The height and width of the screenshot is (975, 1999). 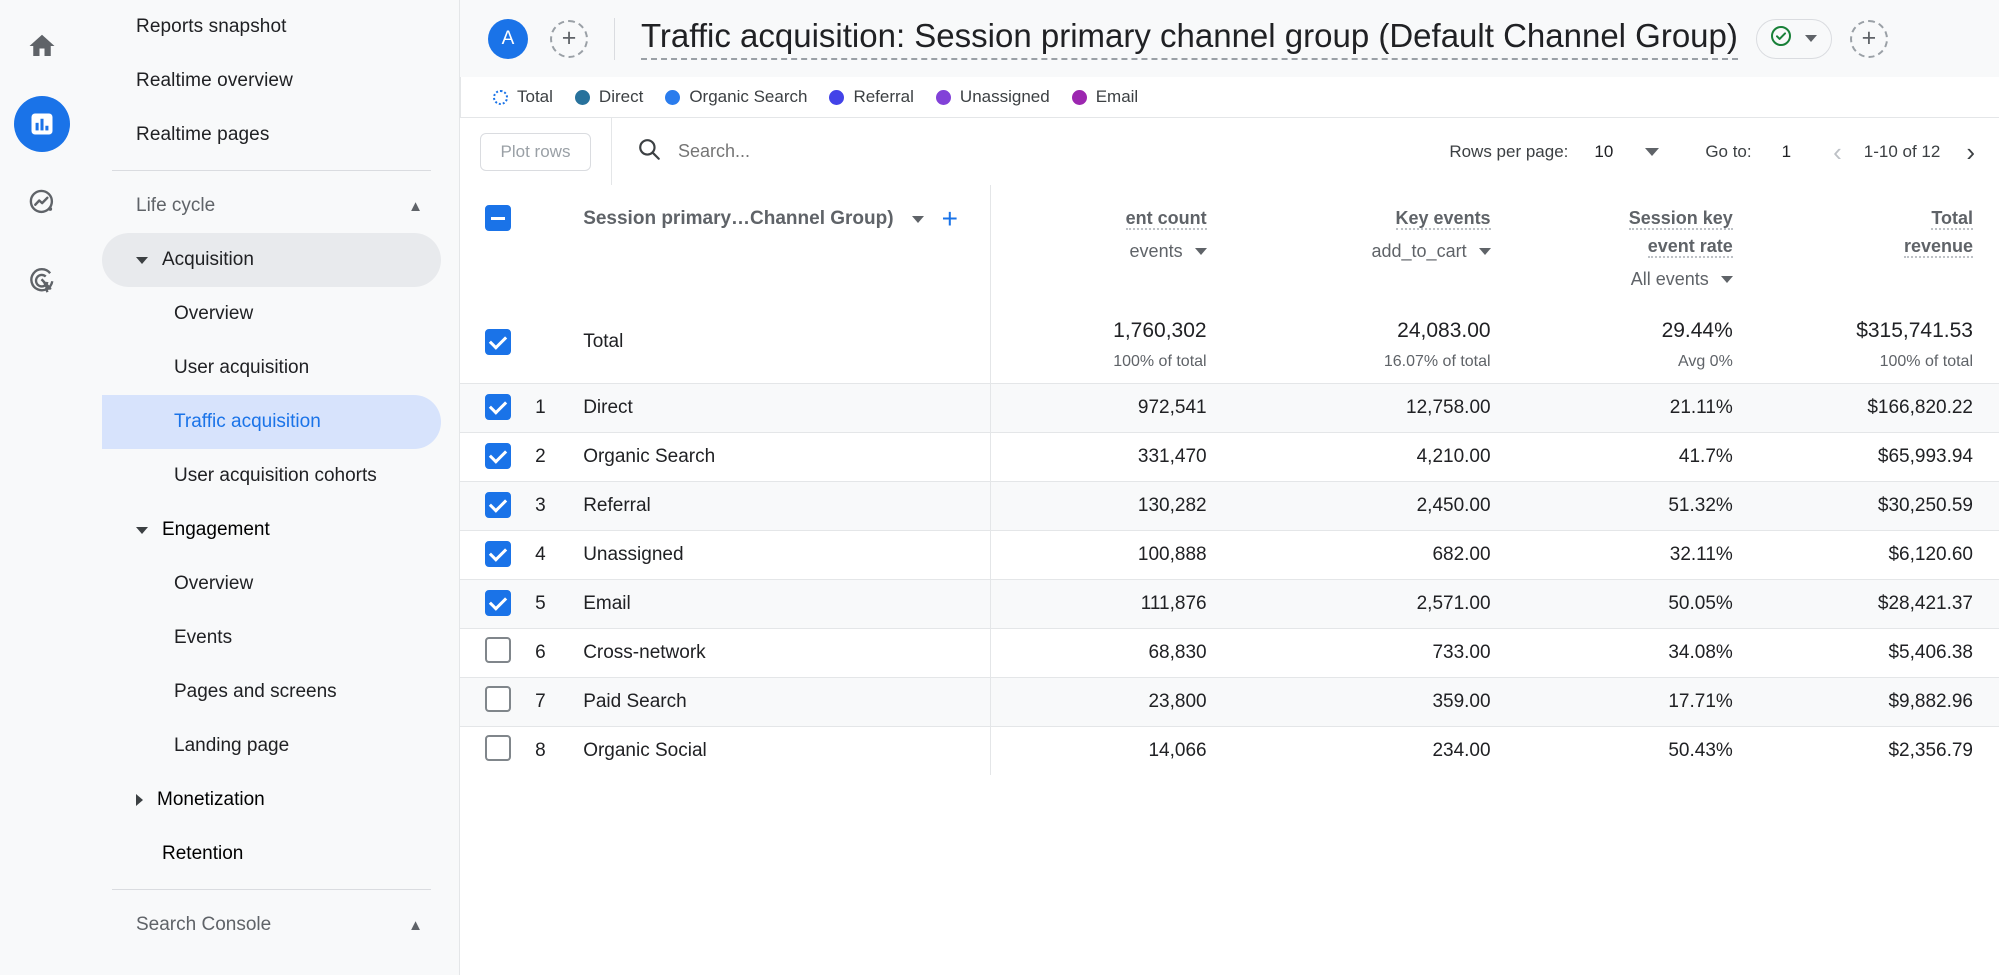 I want to click on row-label: Organic Social, so click(x=787, y=750).